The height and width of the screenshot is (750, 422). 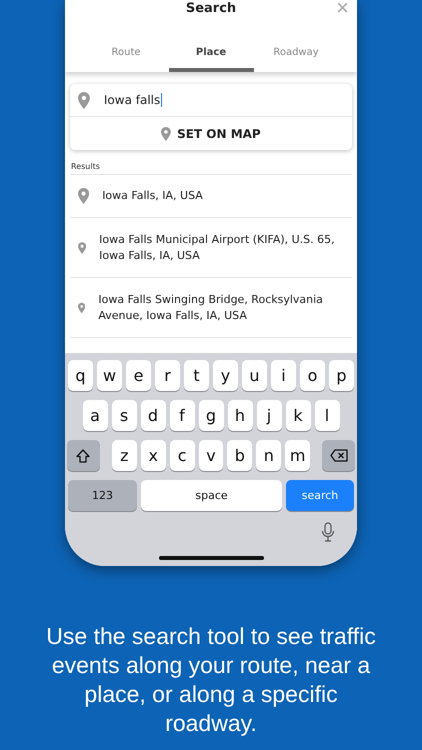 What do you see at coordinates (211, 195) in the screenshot?
I see `result-item: Iowa Falls, IA, USA` at bounding box center [211, 195].